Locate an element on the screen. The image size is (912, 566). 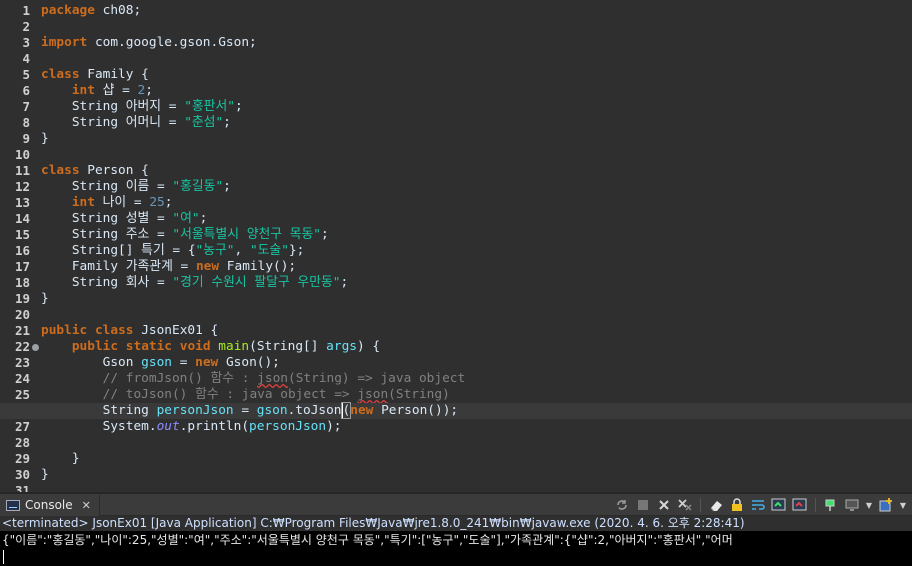
toolbar-separator is located at coordinates (700, 505).